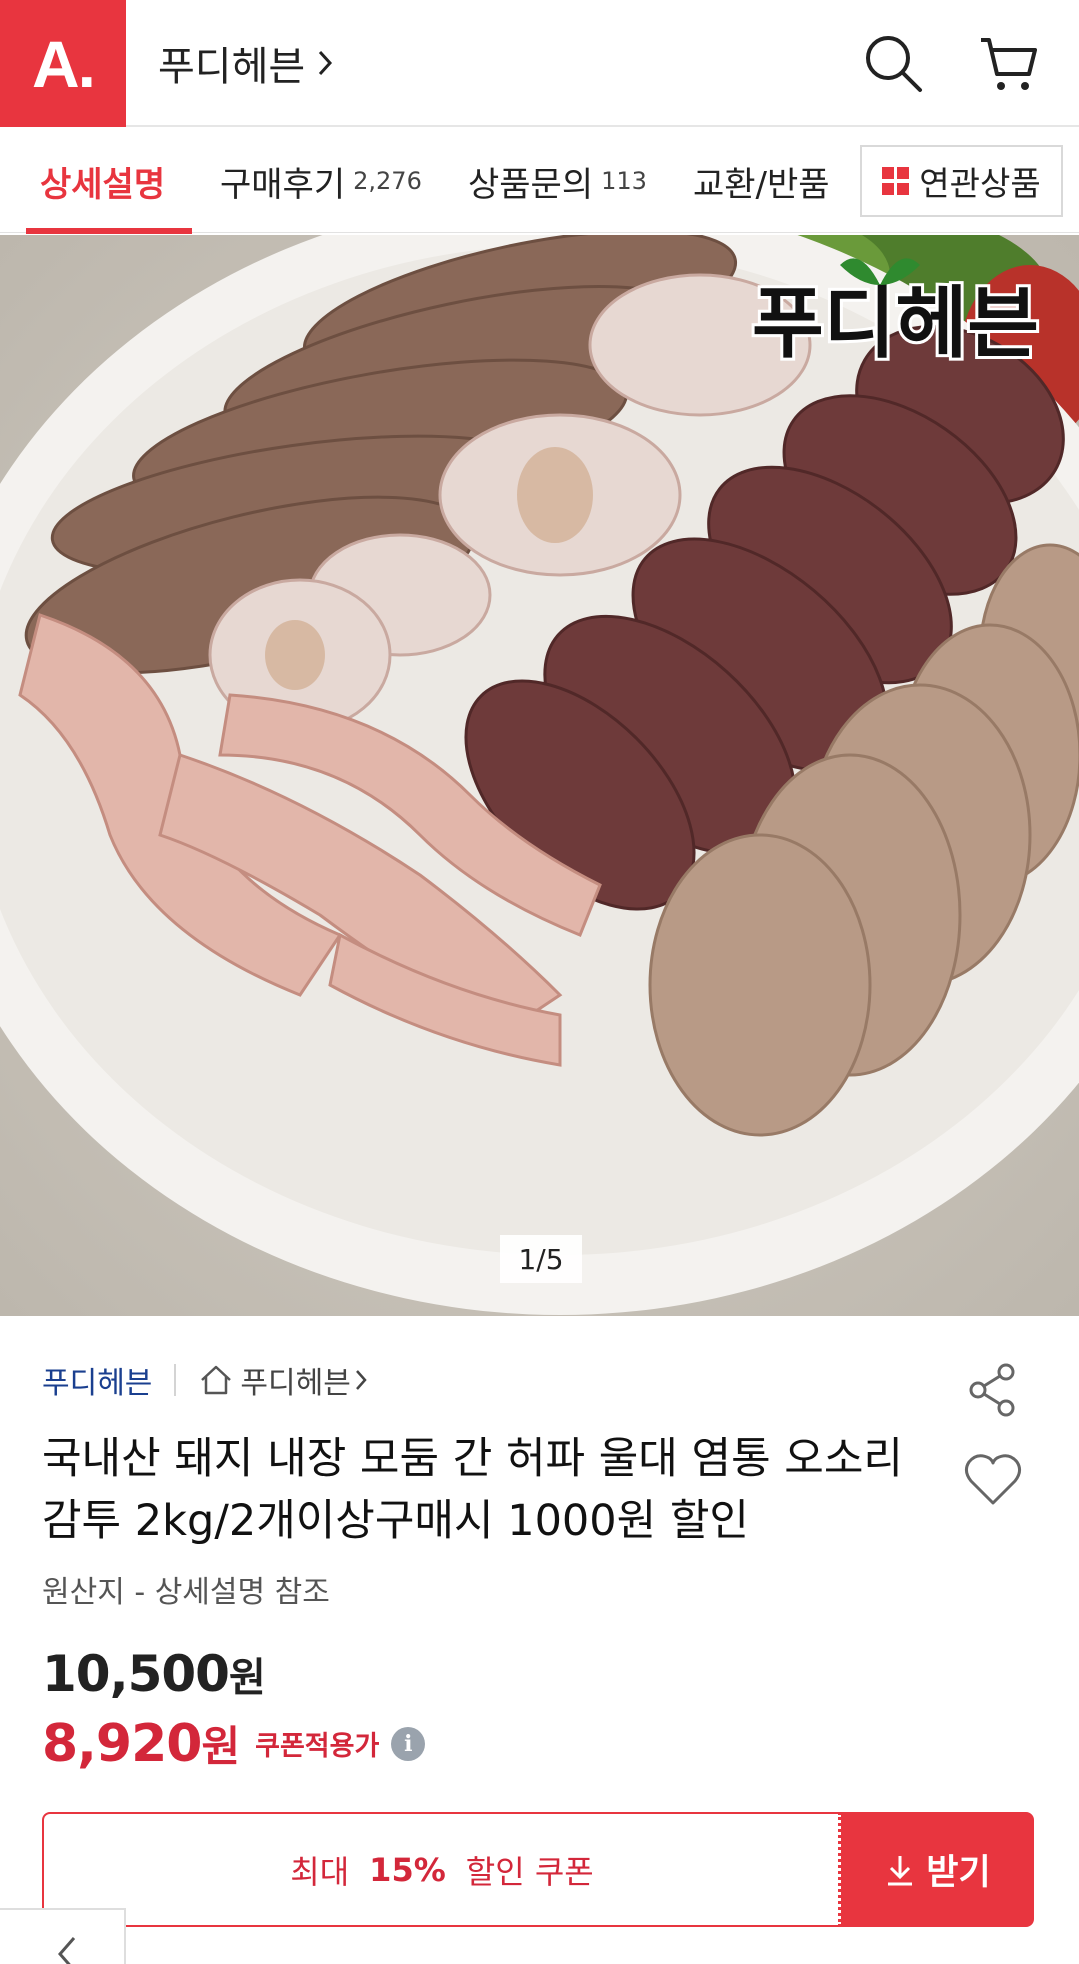 This screenshot has height=1964, width=1079. What do you see at coordinates (1008, 63) in the screenshot?
I see `cart-icon` at bounding box center [1008, 63].